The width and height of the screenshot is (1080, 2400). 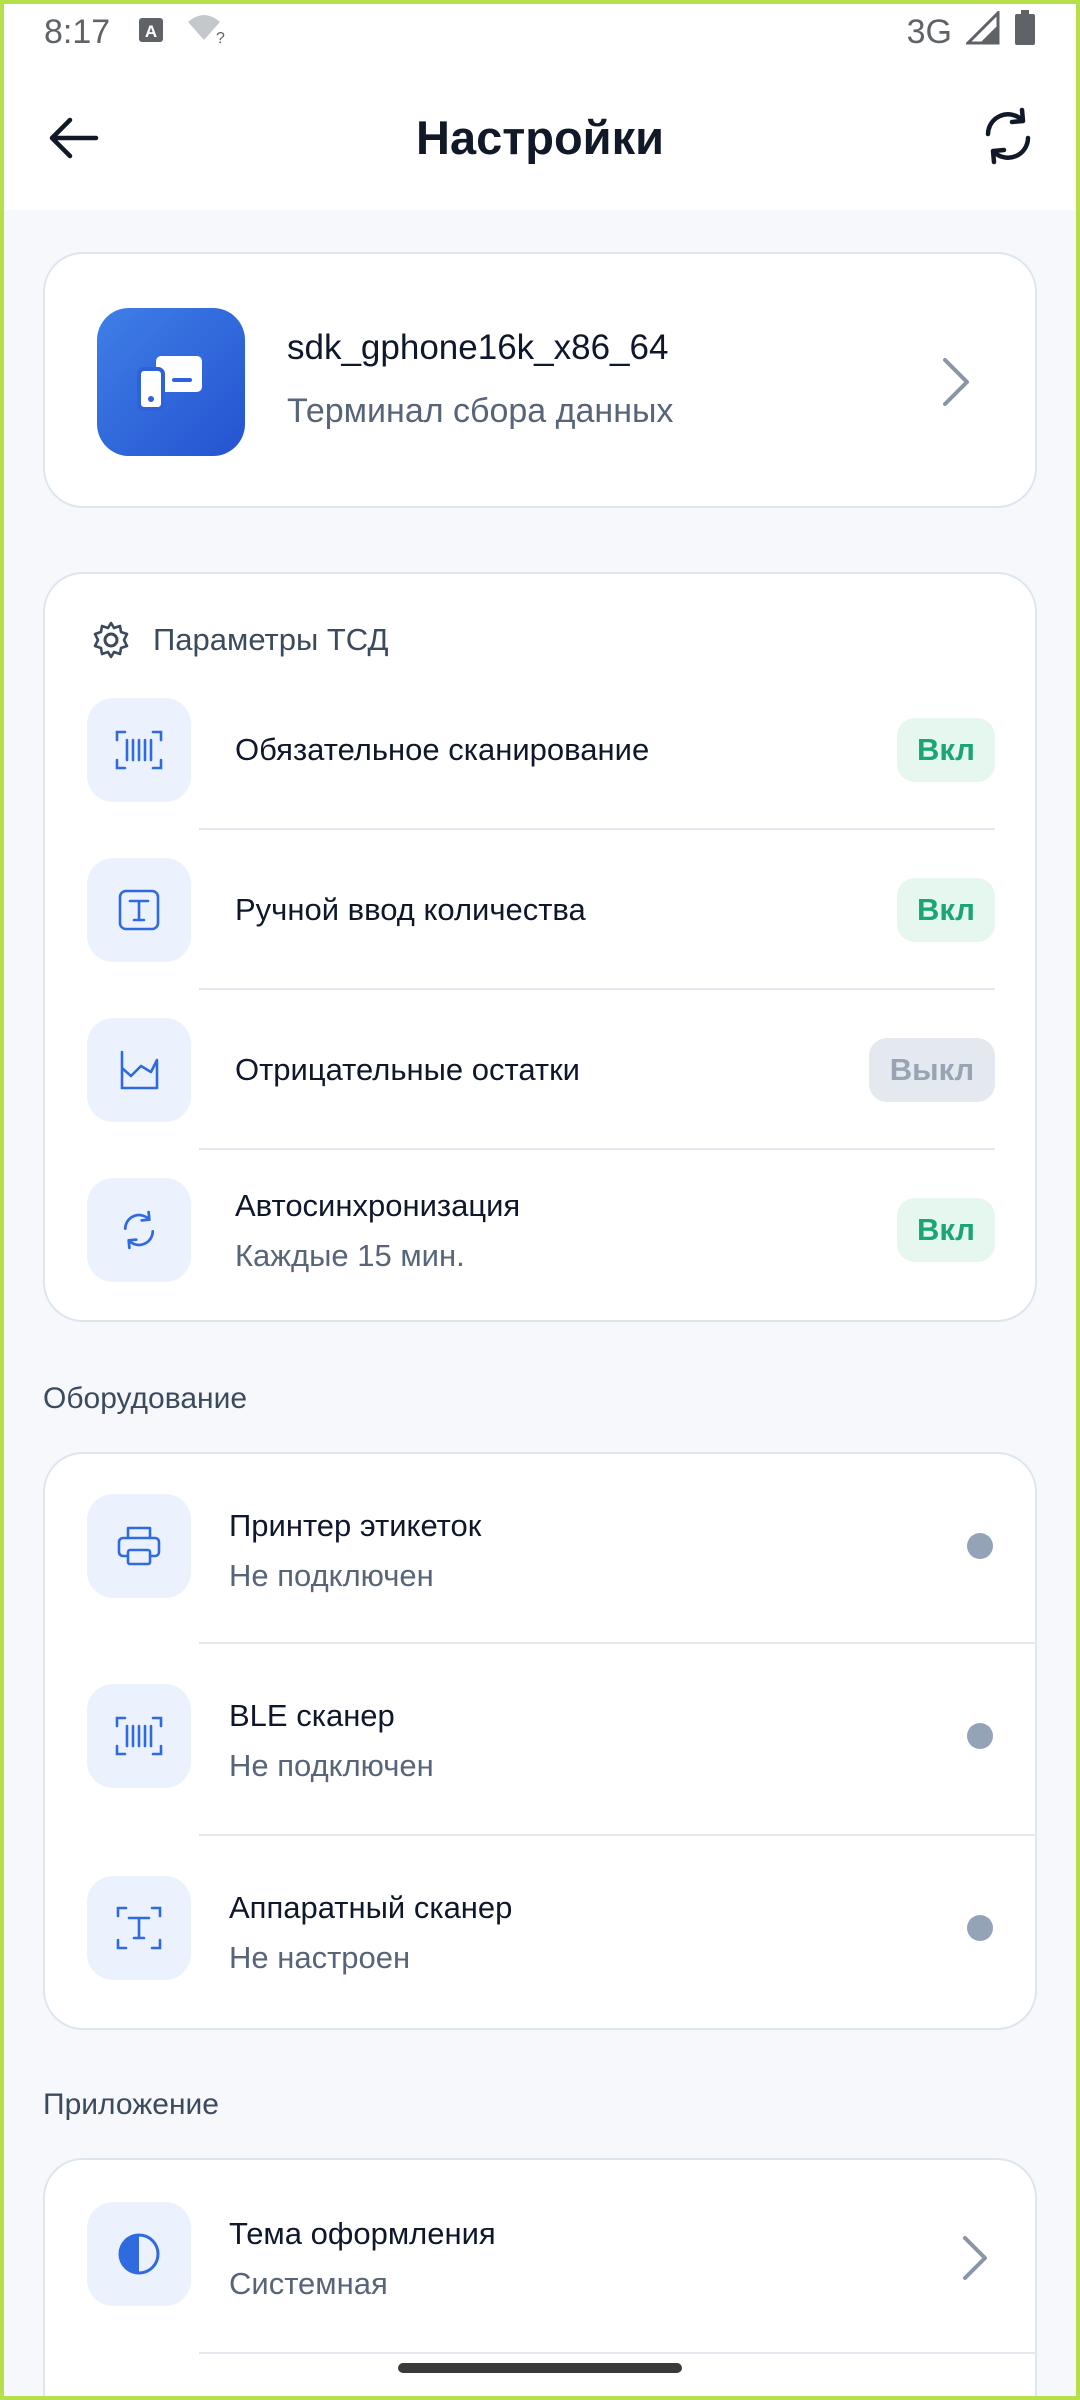 What do you see at coordinates (308, 2283) in the screenshot?
I see `app-row-subtitle: Системная` at bounding box center [308, 2283].